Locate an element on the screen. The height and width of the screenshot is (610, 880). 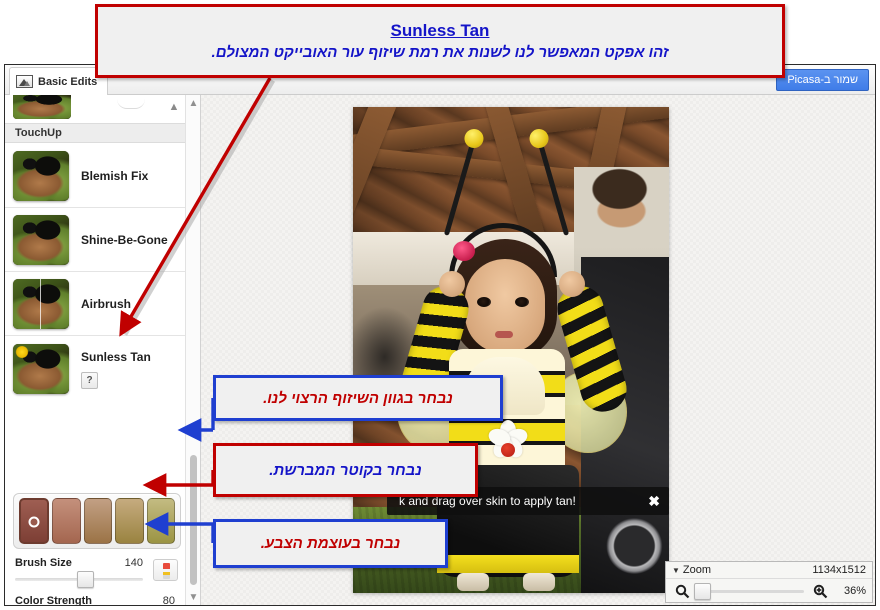
magnifier-plus-icon is located at coordinates (820, 591).